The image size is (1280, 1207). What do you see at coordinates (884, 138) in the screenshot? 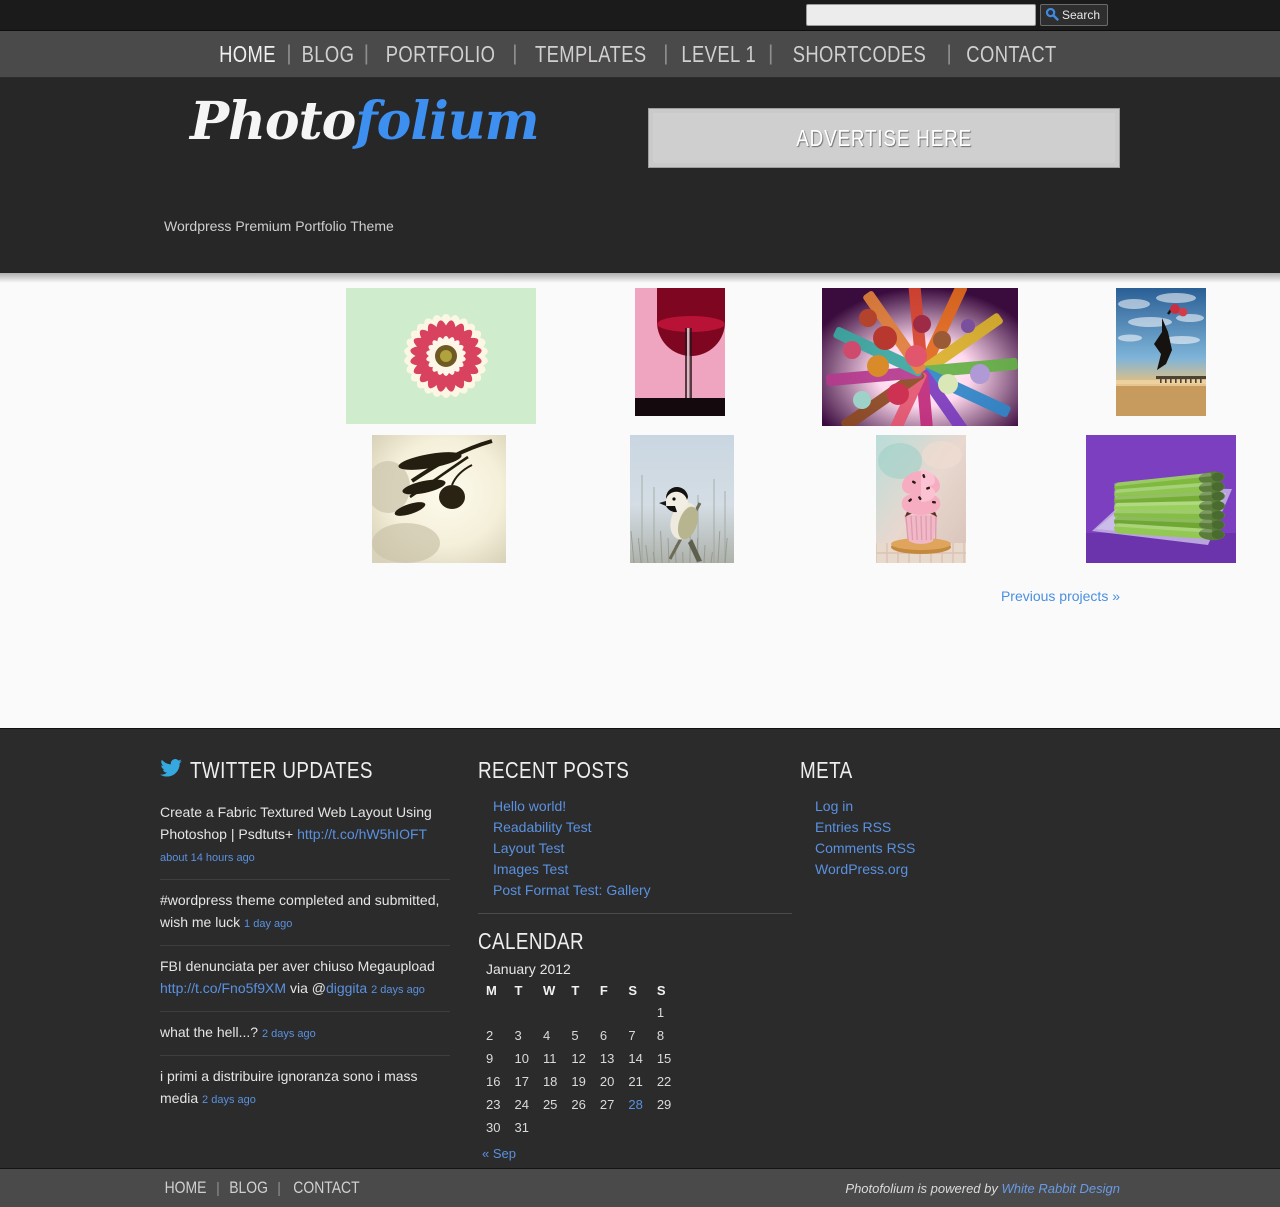
I see `advertise-banner: ADVERTISE HERE` at bounding box center [884, 138].